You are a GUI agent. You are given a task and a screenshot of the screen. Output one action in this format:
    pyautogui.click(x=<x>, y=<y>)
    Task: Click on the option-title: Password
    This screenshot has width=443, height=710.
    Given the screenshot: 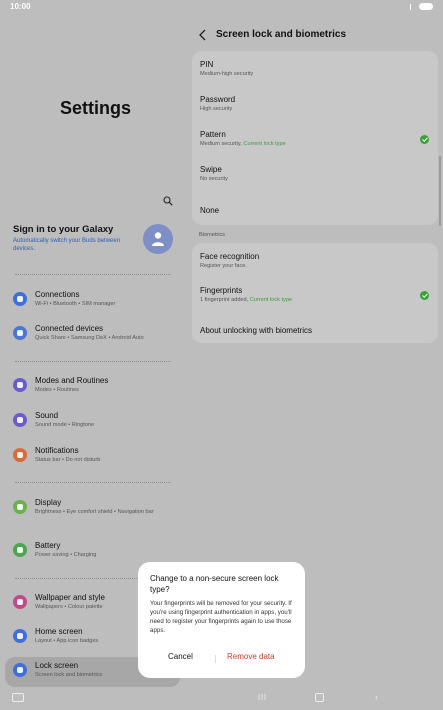 What is the action you would take?
    pyautogui.click(x=218, y=99)
    